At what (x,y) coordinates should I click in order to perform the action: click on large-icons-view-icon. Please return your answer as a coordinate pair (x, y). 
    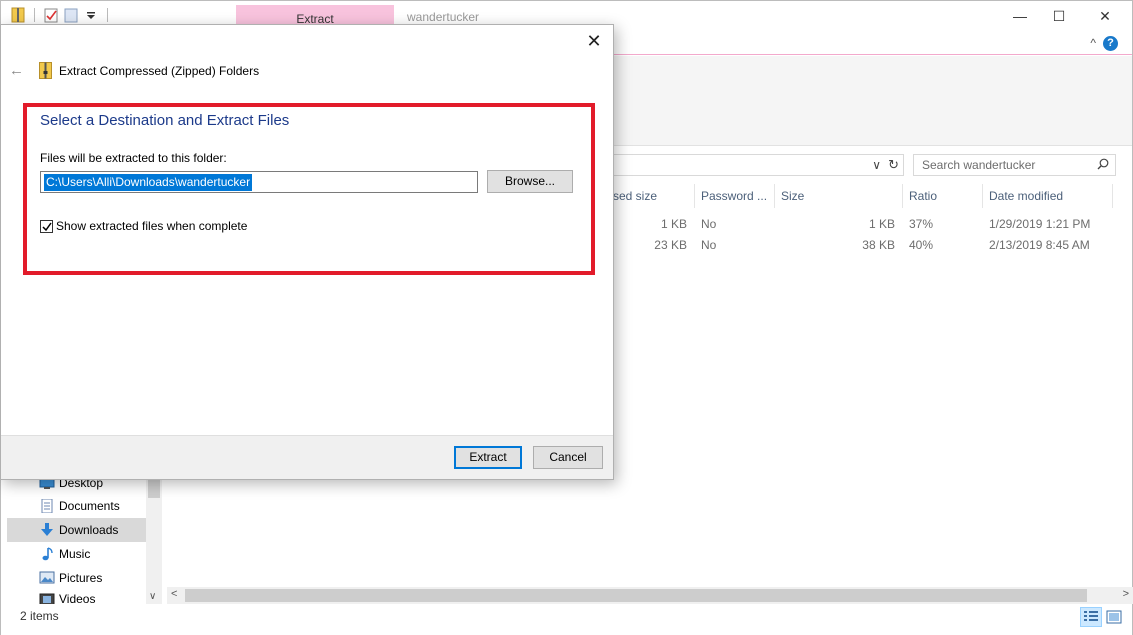
    Looking at the image, I should click on (1114, 617).